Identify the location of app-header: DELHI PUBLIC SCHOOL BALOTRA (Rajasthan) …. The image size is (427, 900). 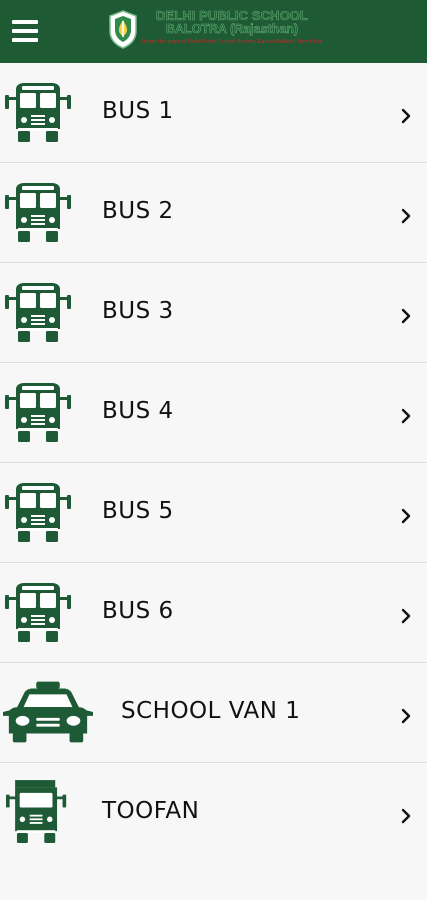
(213, 31).